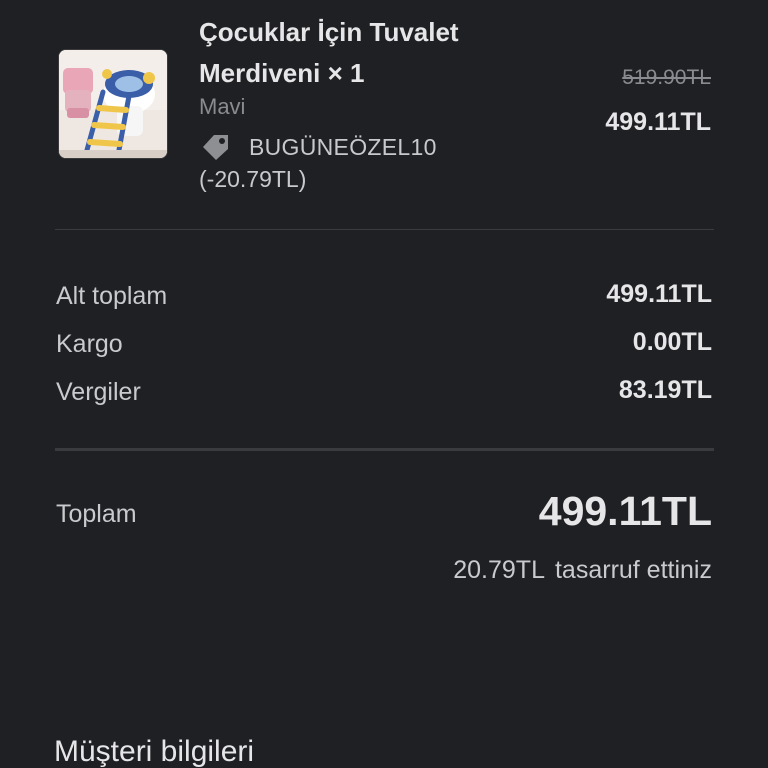  What do you see at coordinates (98, 392) in the screenshot?
I see `taxes-label: Vergiler` at bounding box center [98, 392].